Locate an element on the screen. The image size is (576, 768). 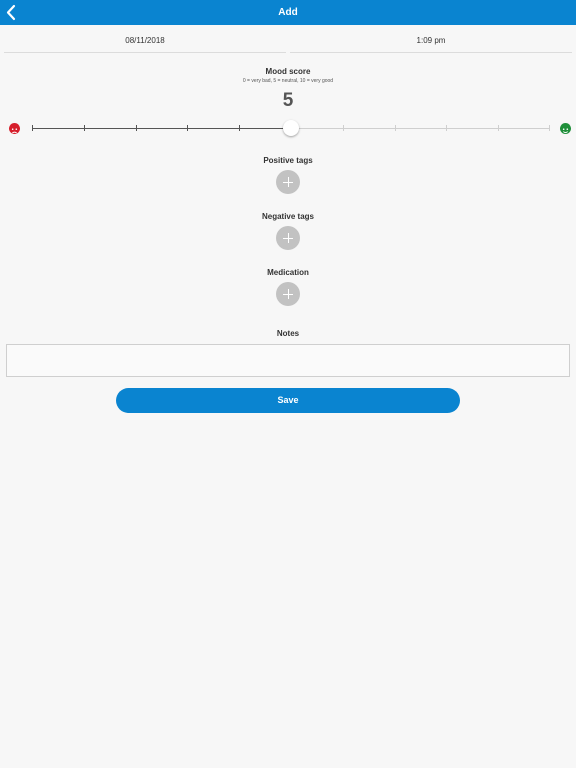
date-time-row: 08/11/2018 1:09 pm is located at coordinates (288, 40).